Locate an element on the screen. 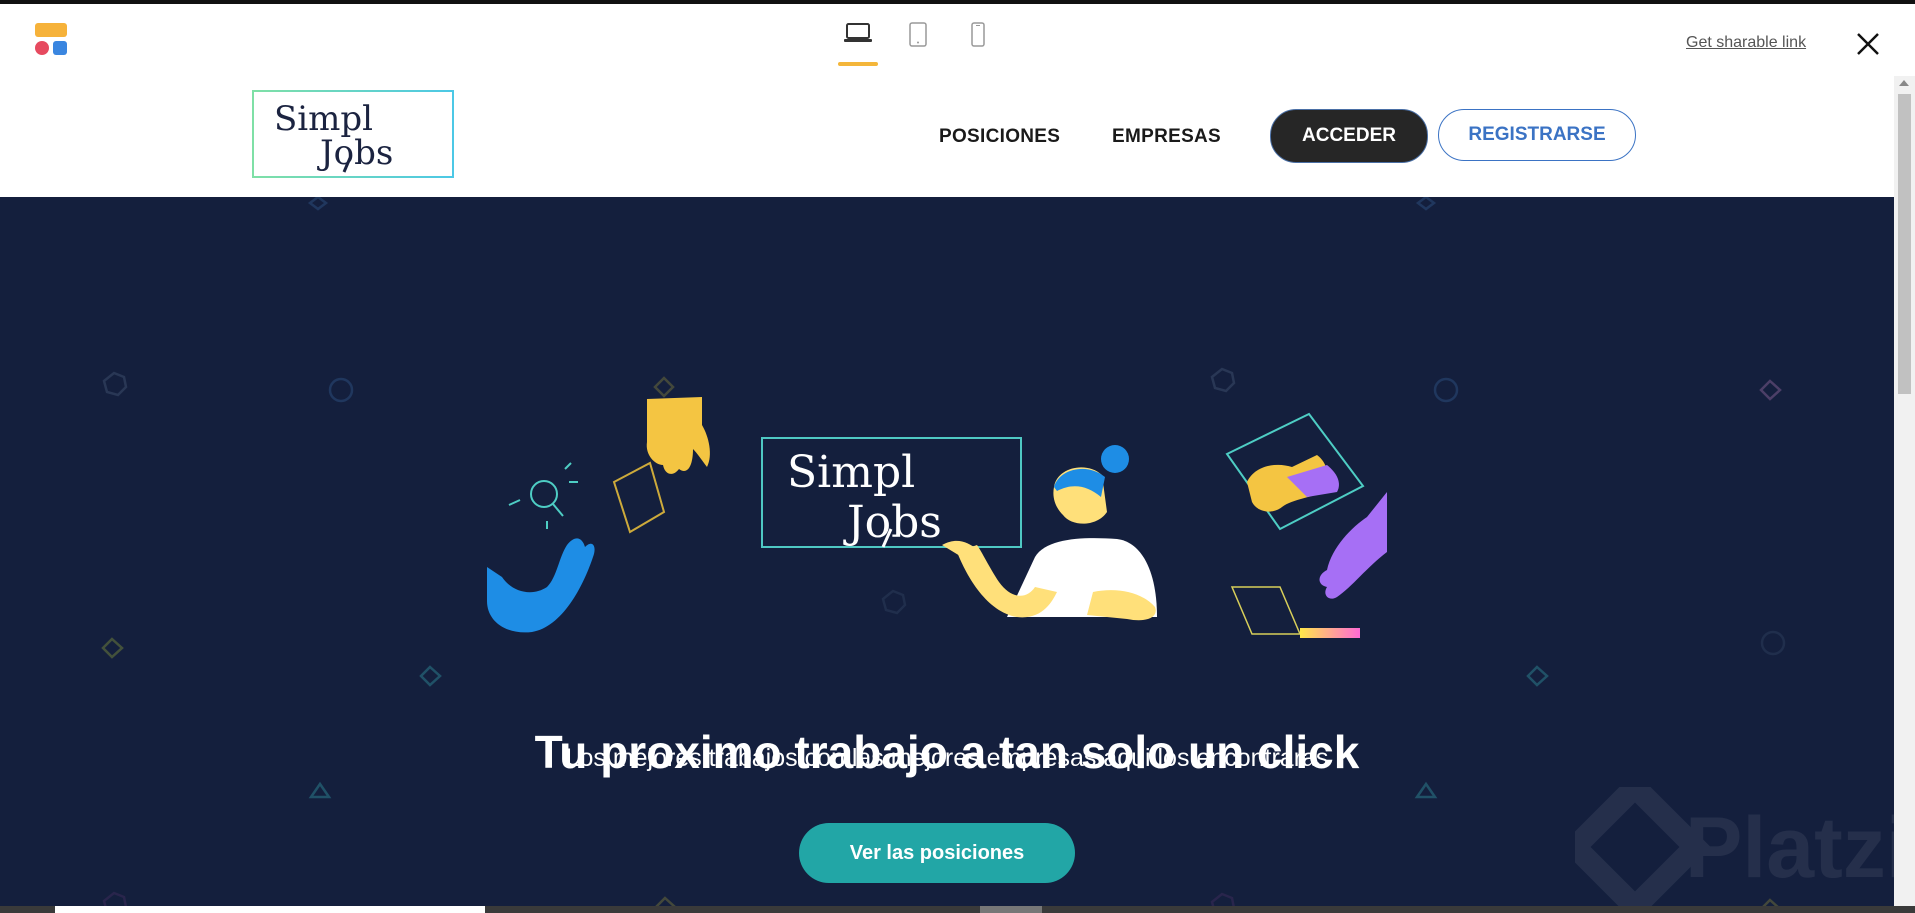 Image resolution: width=1915 pixels, height=913 pixels. register-button: REGISTRARSE is located at coordinates (1537, 135).